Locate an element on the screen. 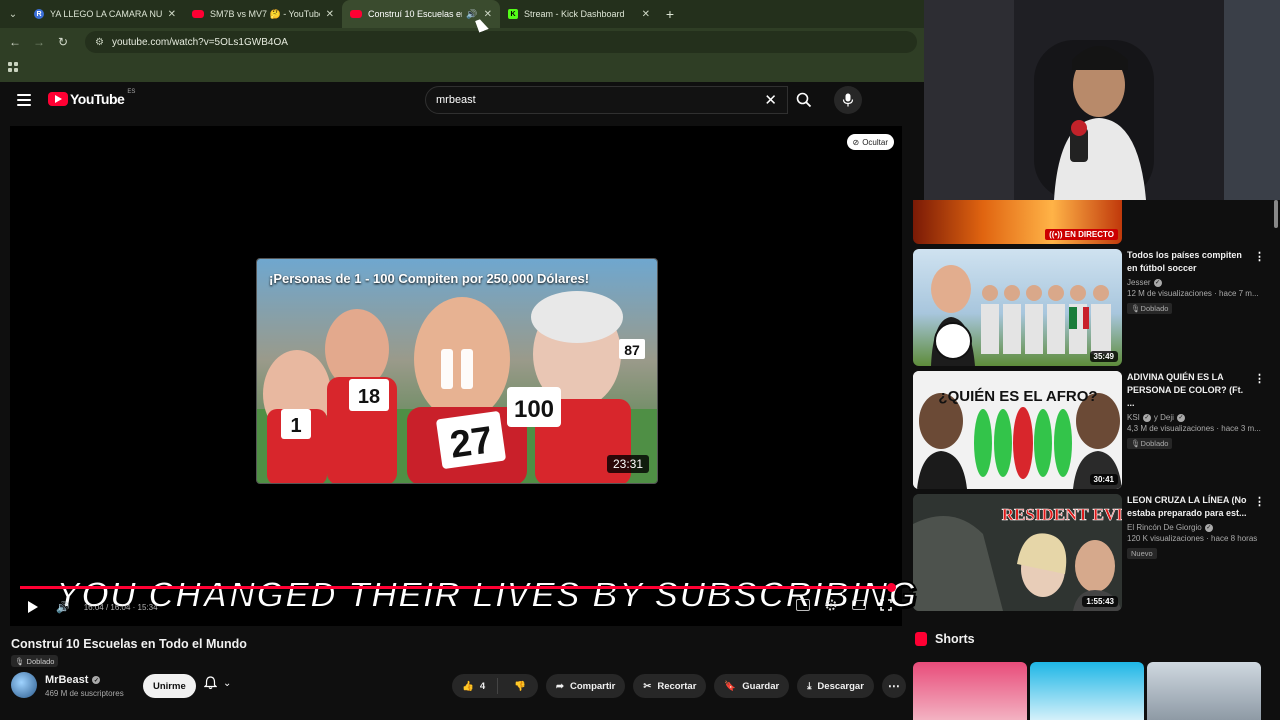 Image resolution: width=1280 pixels, height=720 pixels. volume-icon: 🔊 is located at coordinates (63, 607).